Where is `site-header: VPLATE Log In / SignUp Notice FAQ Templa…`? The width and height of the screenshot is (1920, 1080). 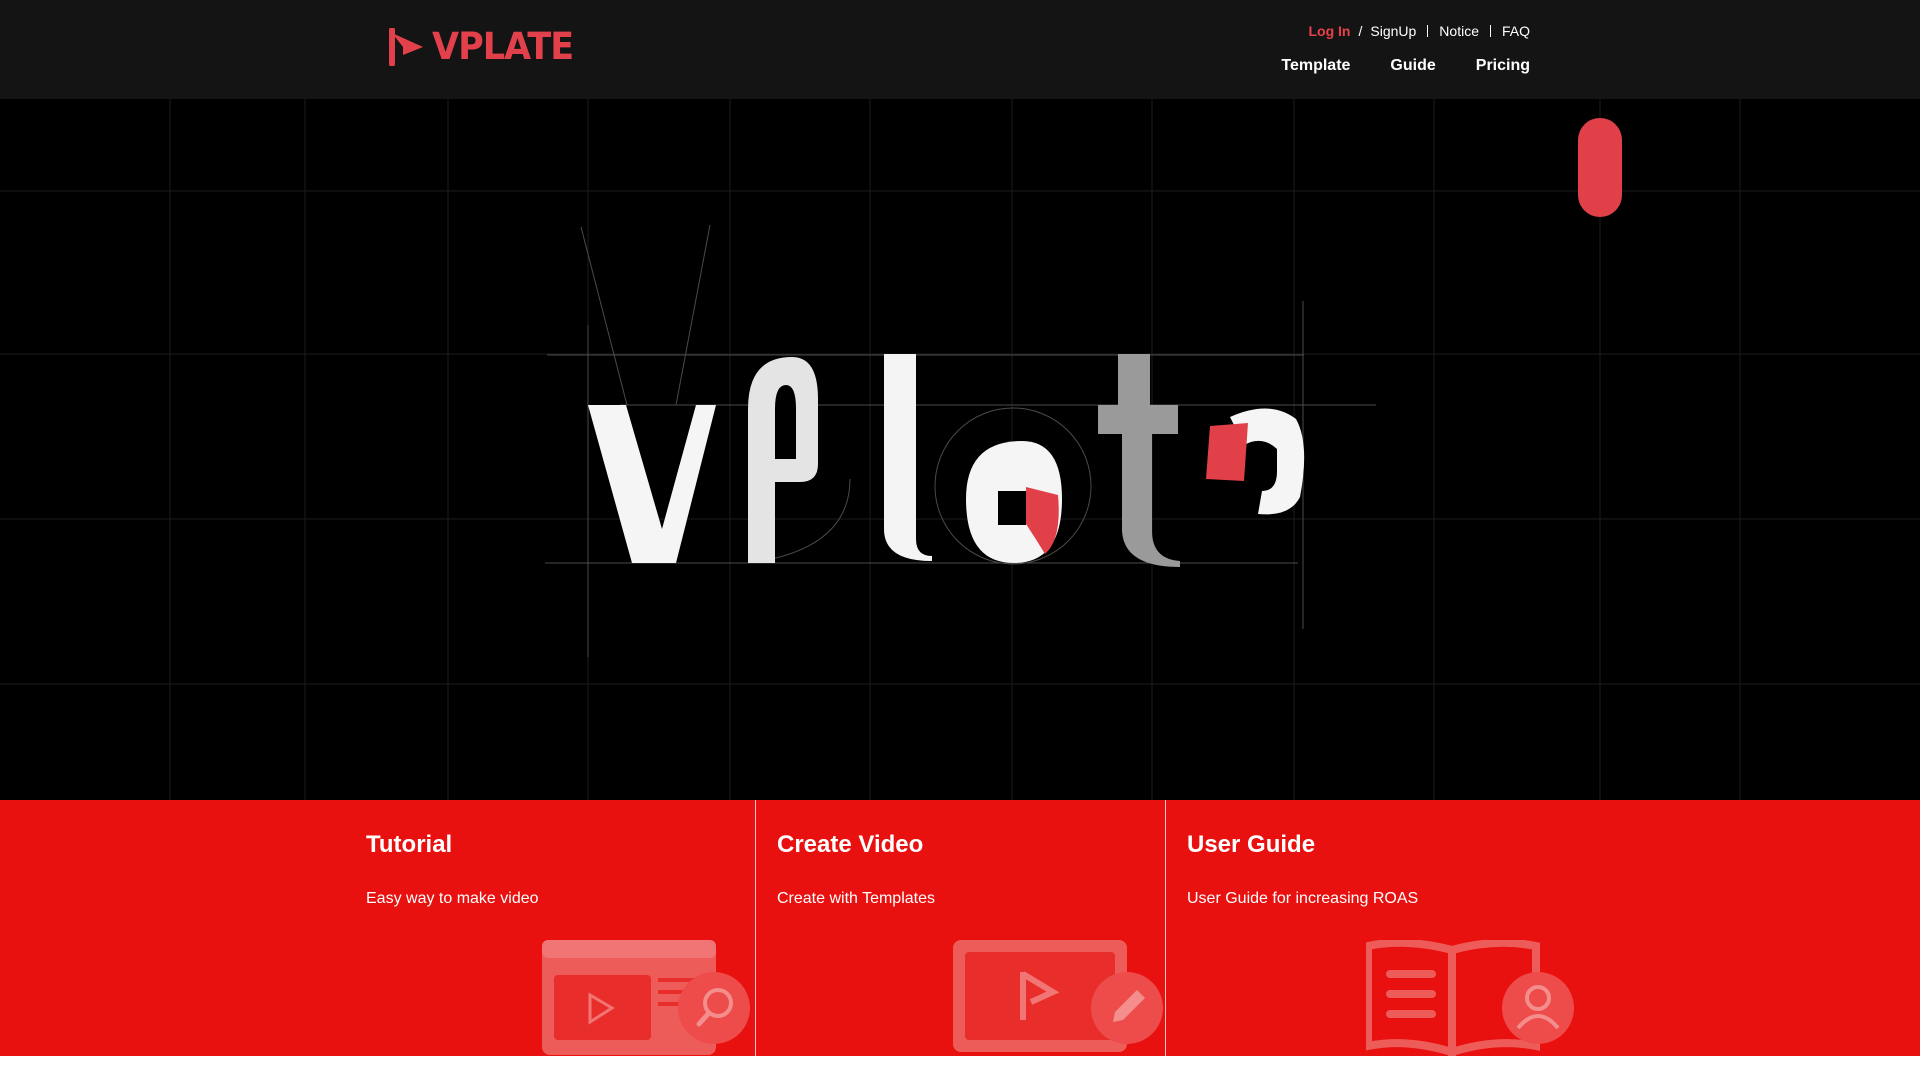 site-header: VPLATE Log In / SignUp Notice FAQ Templa… is located at coordinates (960, 49).